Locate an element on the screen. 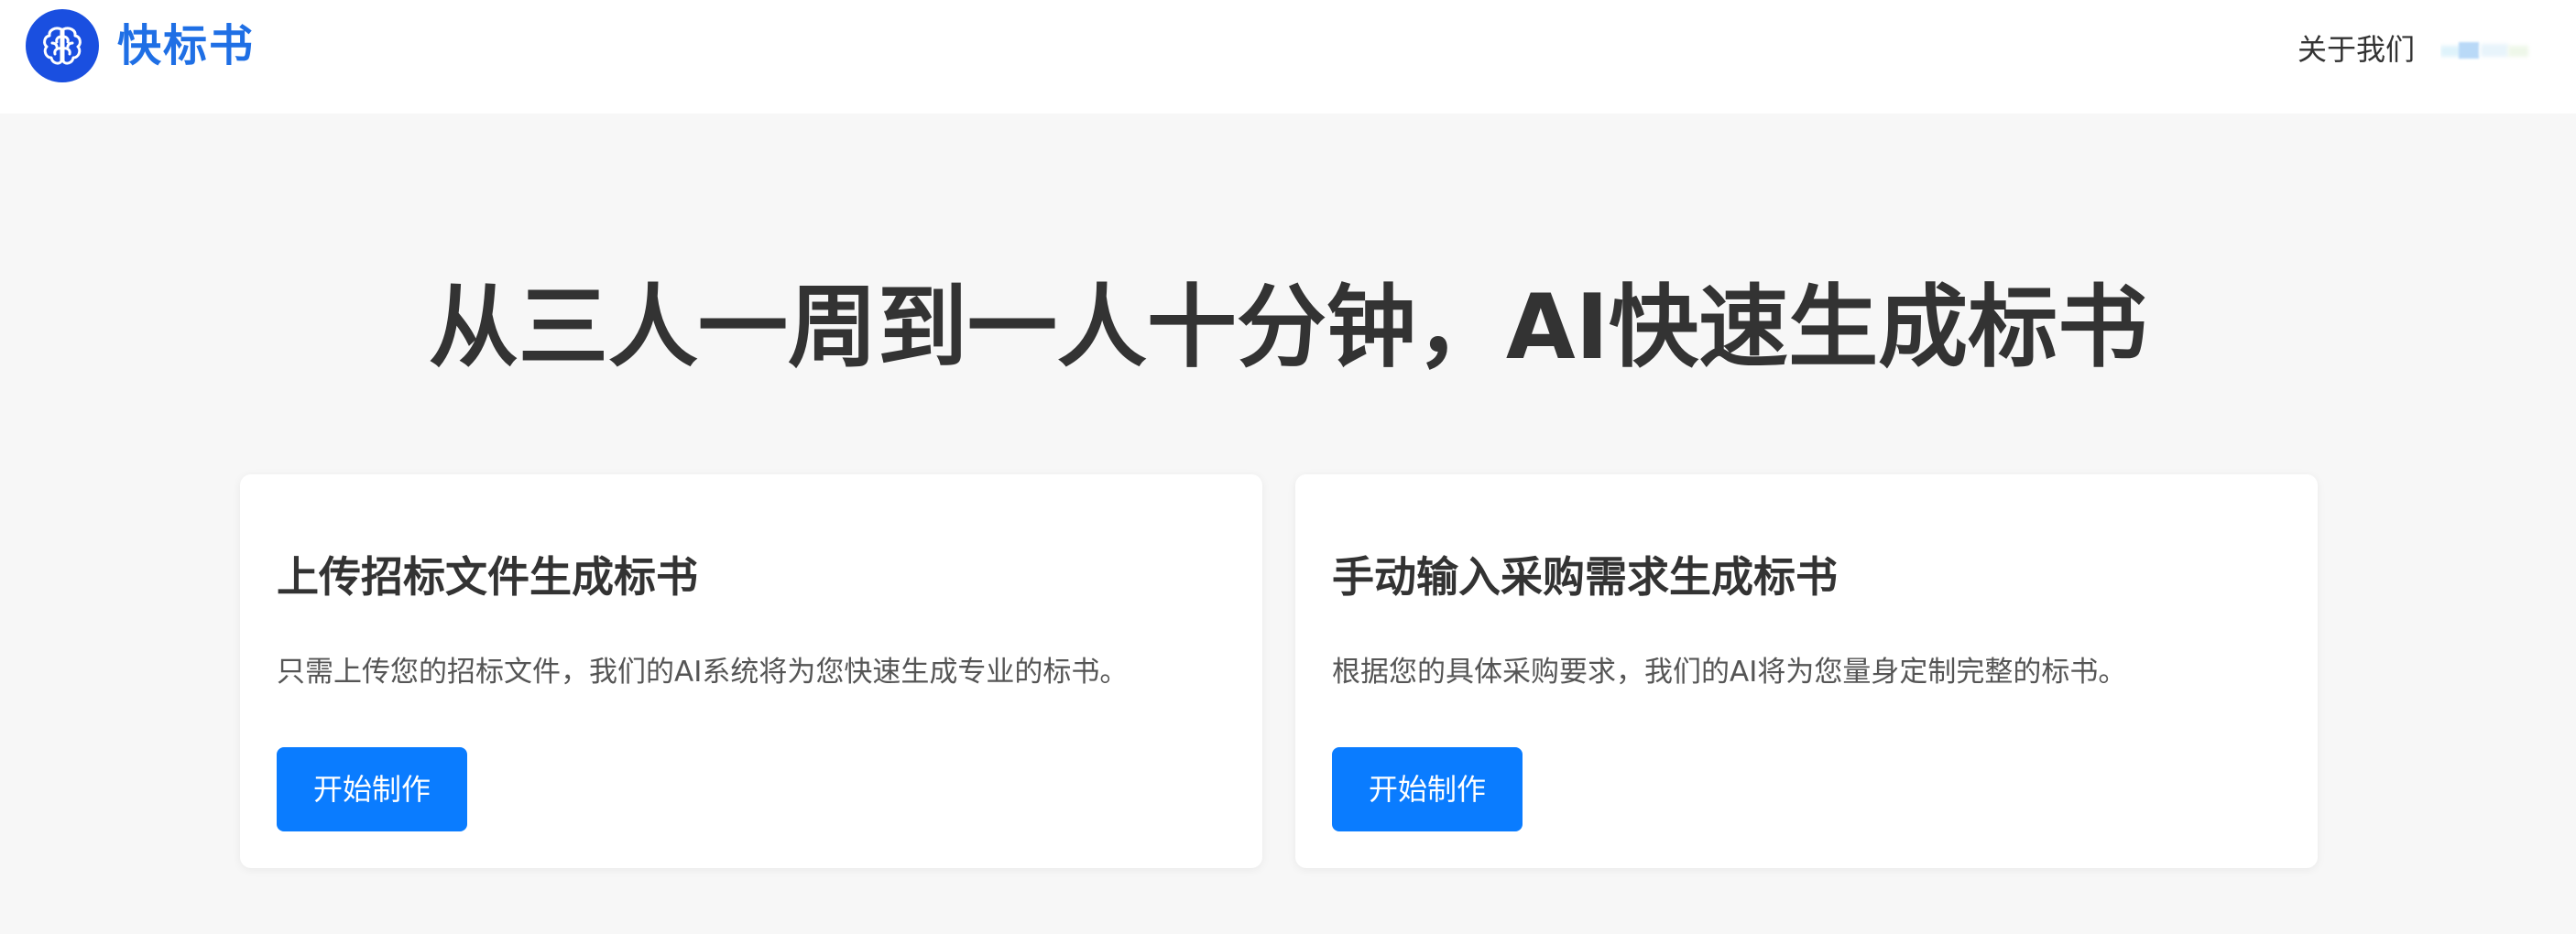  start-upload-button: 开始制作 is located at coordinates (372, 789).